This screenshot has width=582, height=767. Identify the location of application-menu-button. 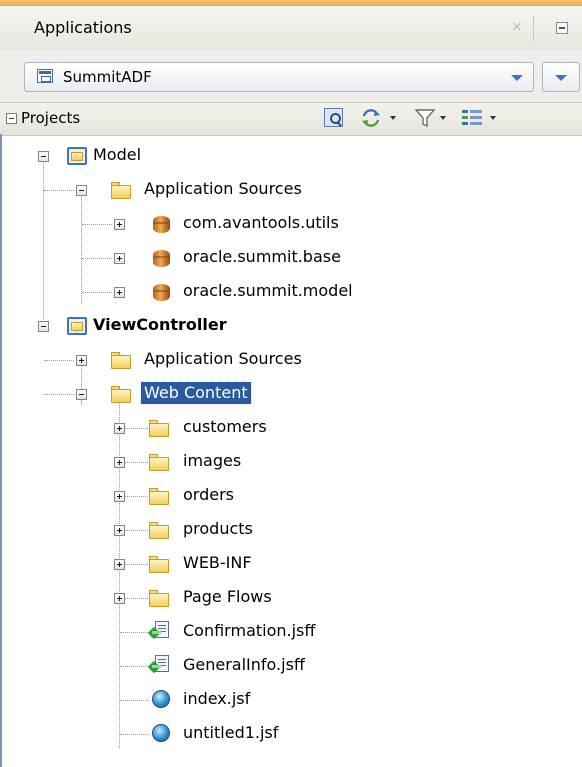
(561, 77).